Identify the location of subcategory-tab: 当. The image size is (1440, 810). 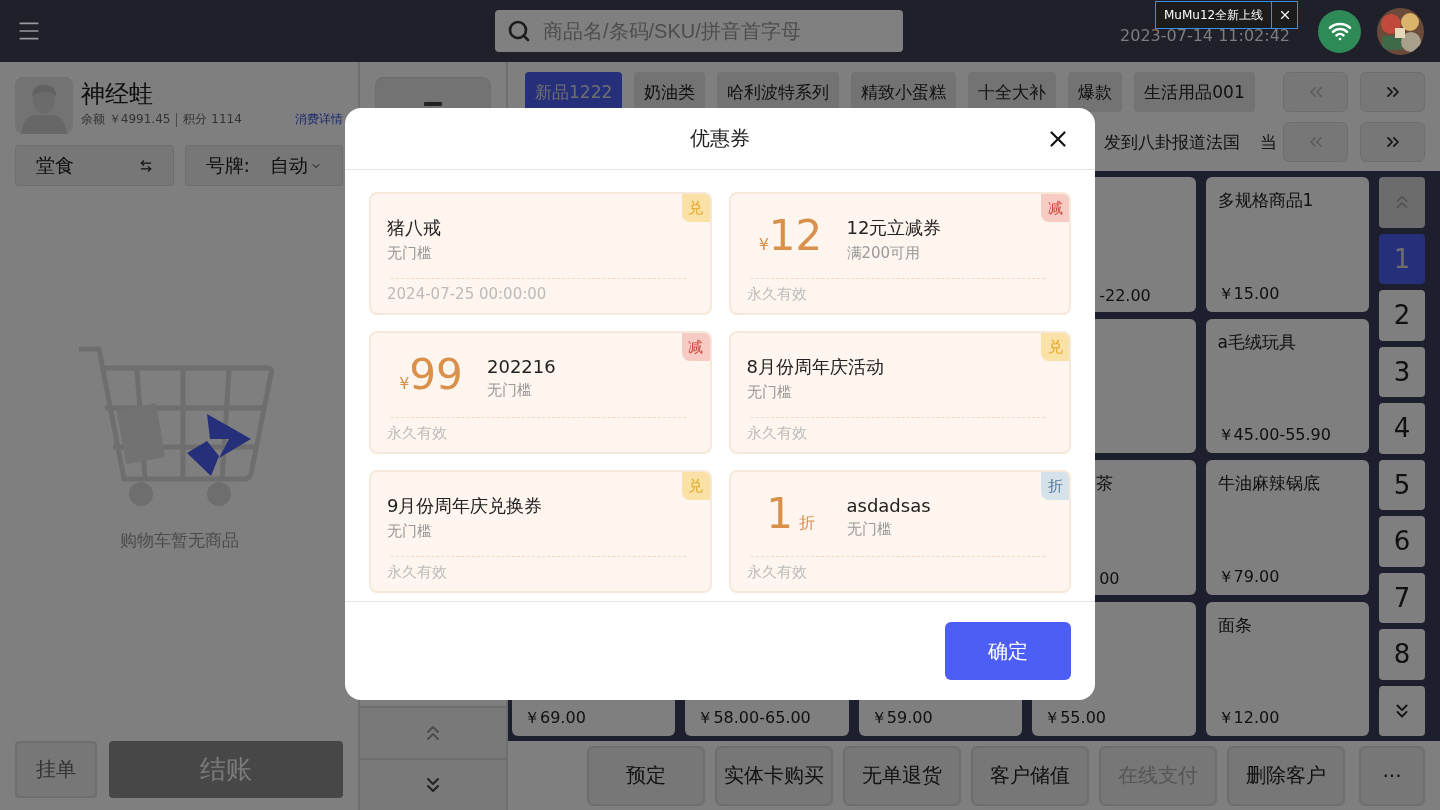
(1268, 142).